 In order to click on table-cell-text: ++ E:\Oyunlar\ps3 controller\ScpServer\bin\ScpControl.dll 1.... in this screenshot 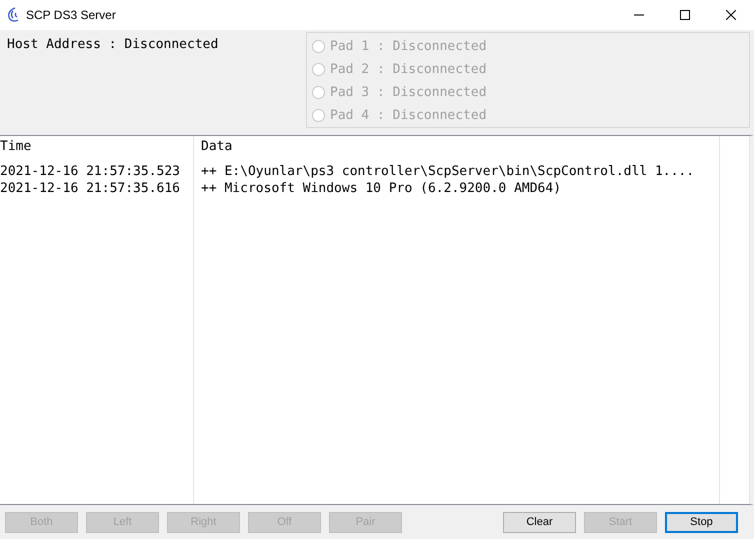, I will do `click(447, 171)`.